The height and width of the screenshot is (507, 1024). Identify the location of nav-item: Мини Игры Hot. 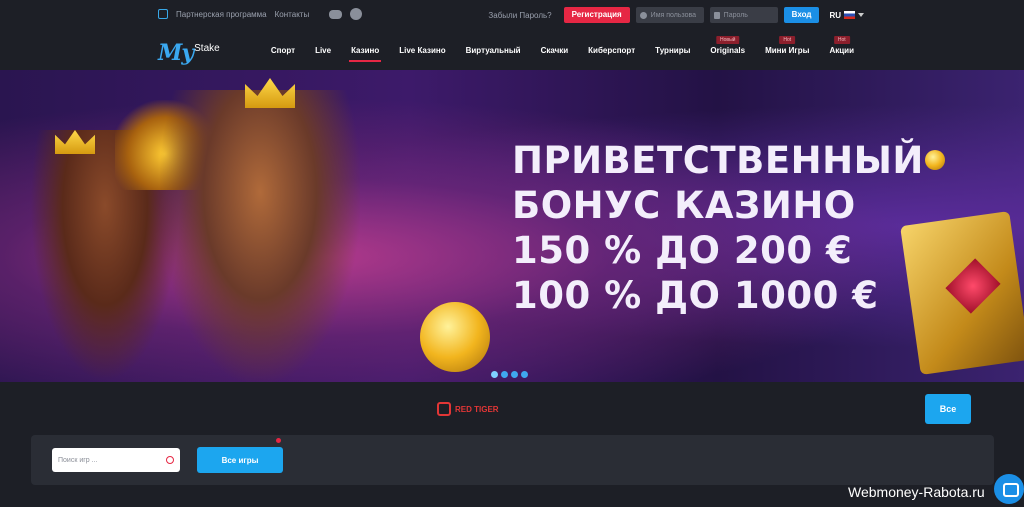
(787, 51).